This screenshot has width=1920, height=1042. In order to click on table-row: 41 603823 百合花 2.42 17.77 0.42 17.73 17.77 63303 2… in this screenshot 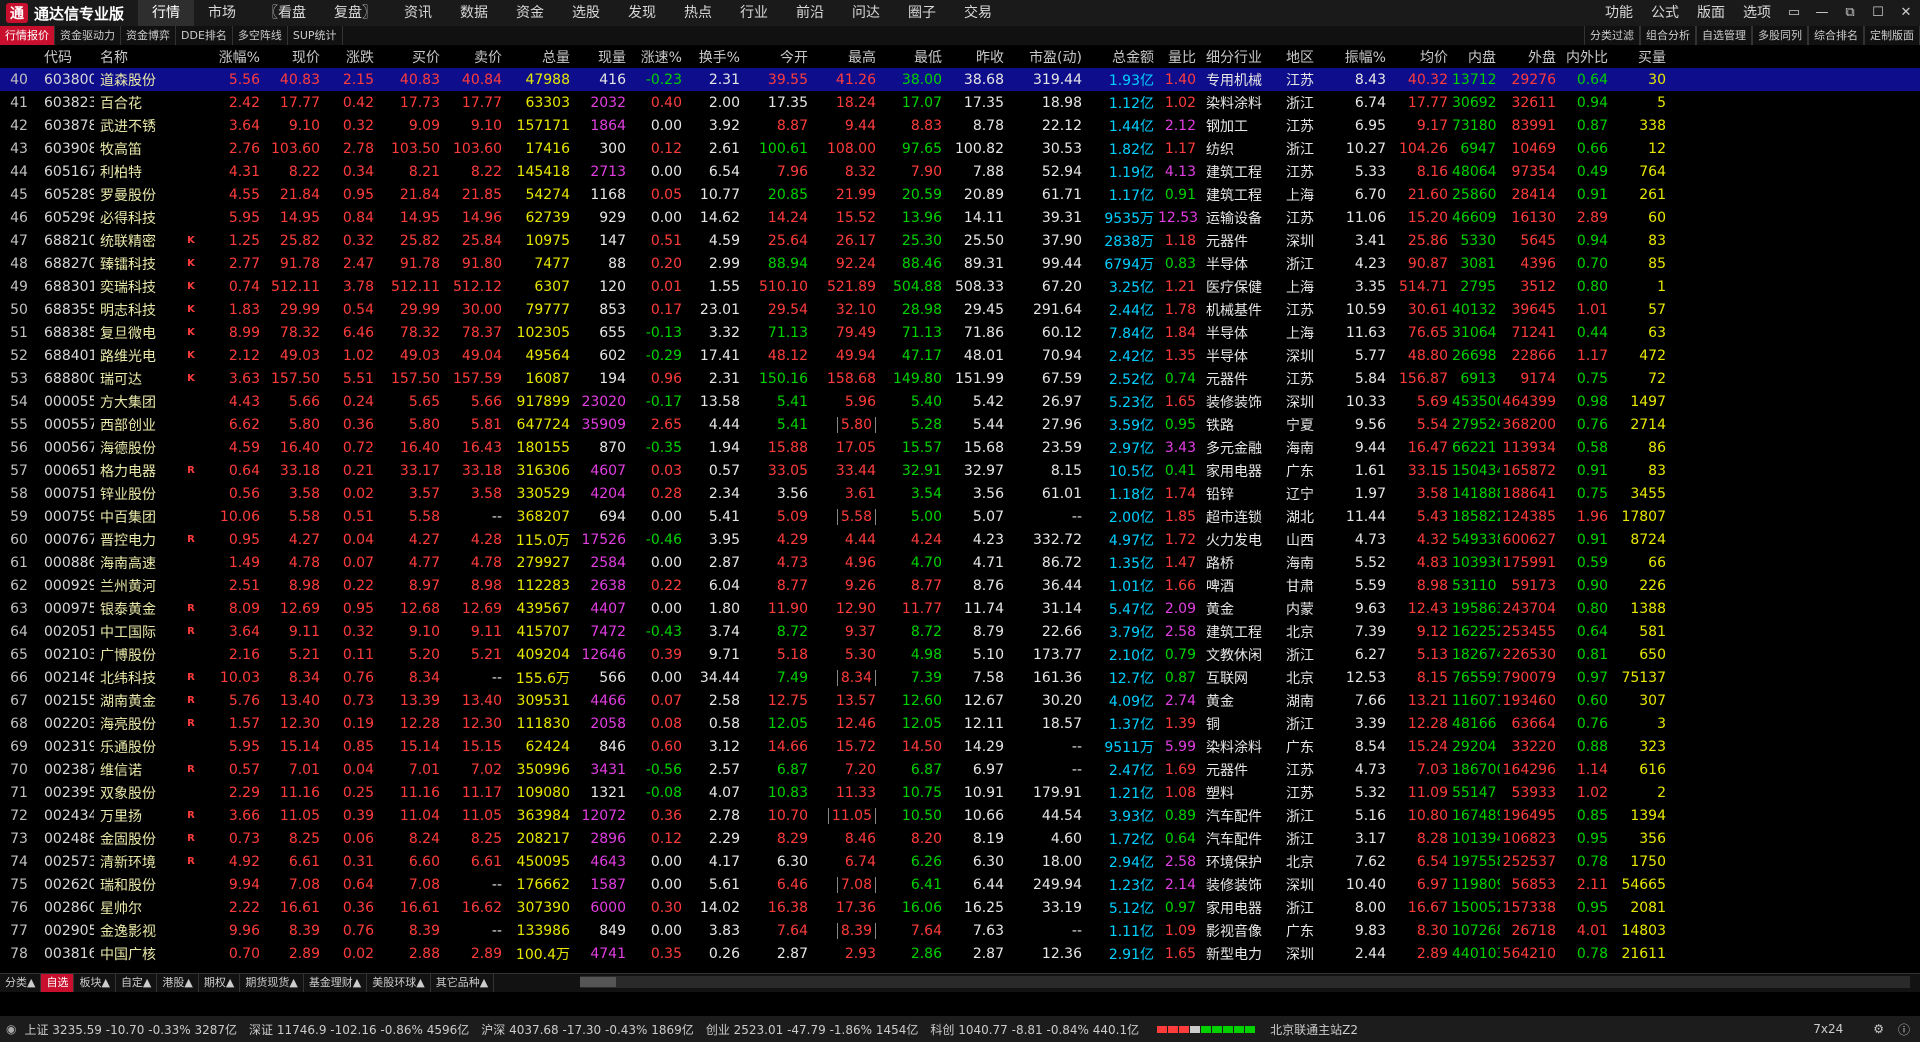, I will do `click(960, 102)`.